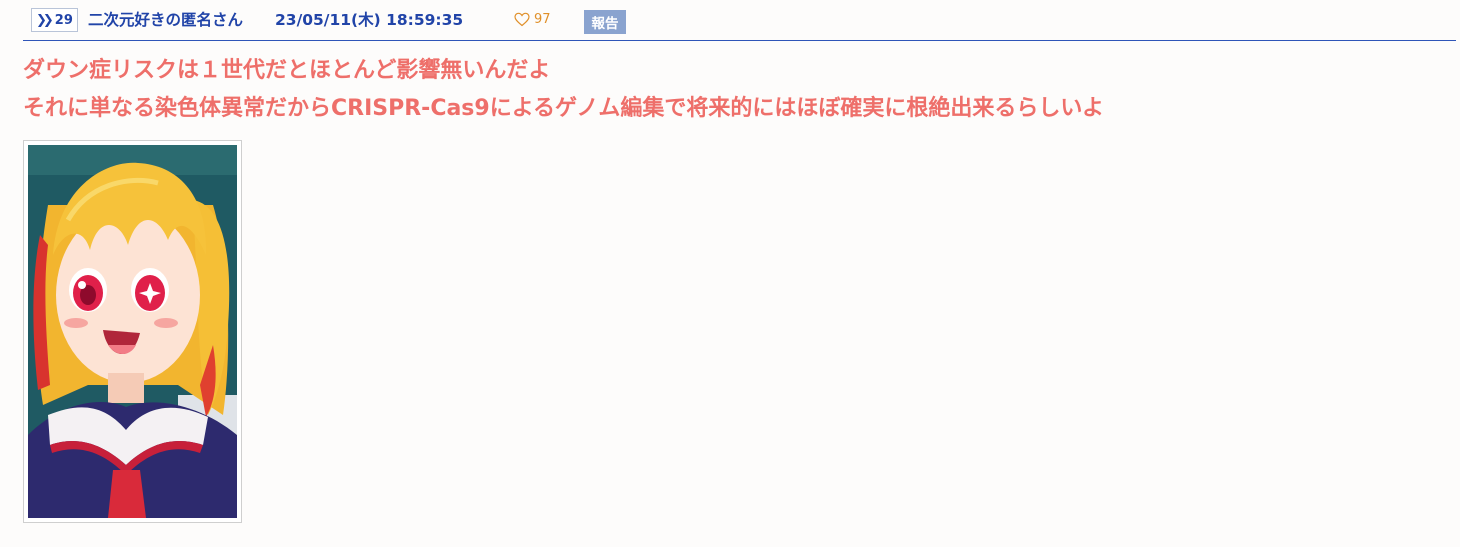 The image size is (1460, 547). I want to click on anime-girl-image, so click(132, 331).